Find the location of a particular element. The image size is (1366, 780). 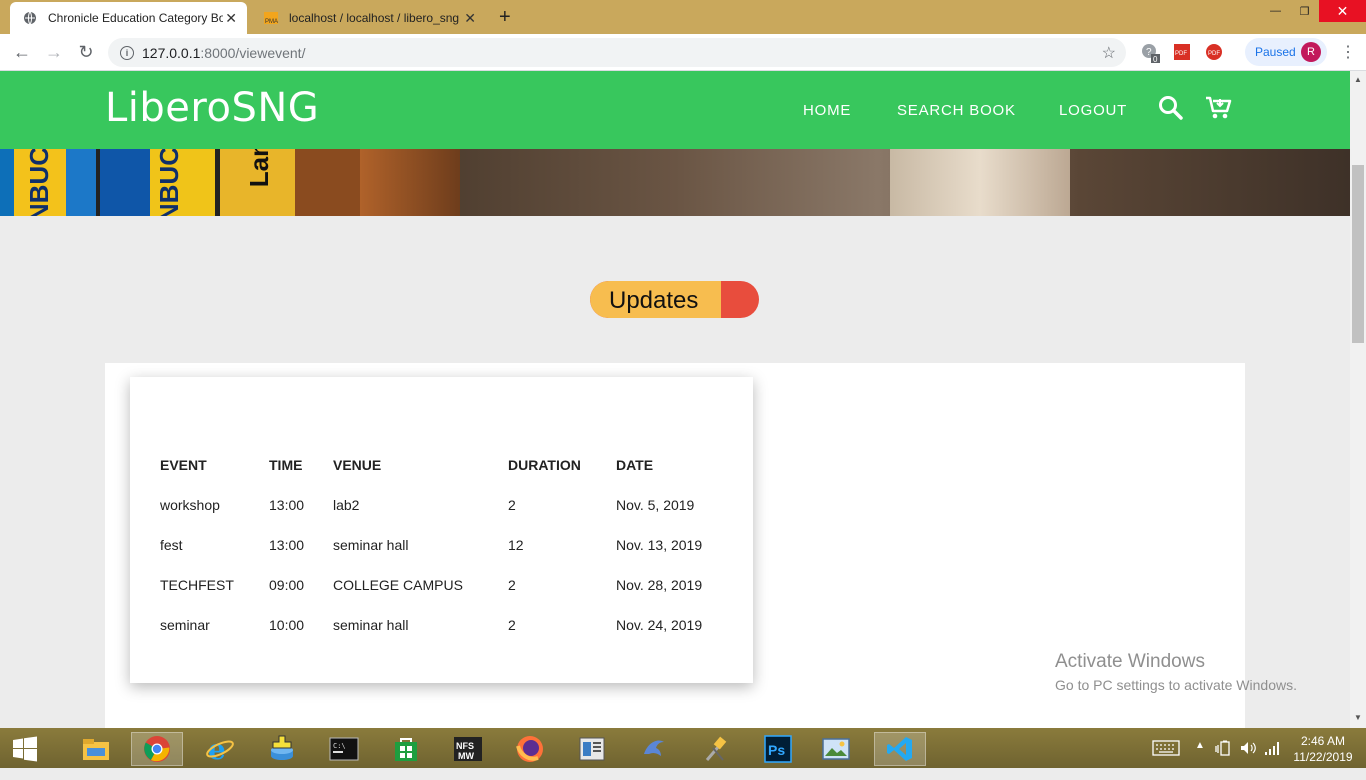

photoshop-icon: Ps is located at coordinates (778, 749).